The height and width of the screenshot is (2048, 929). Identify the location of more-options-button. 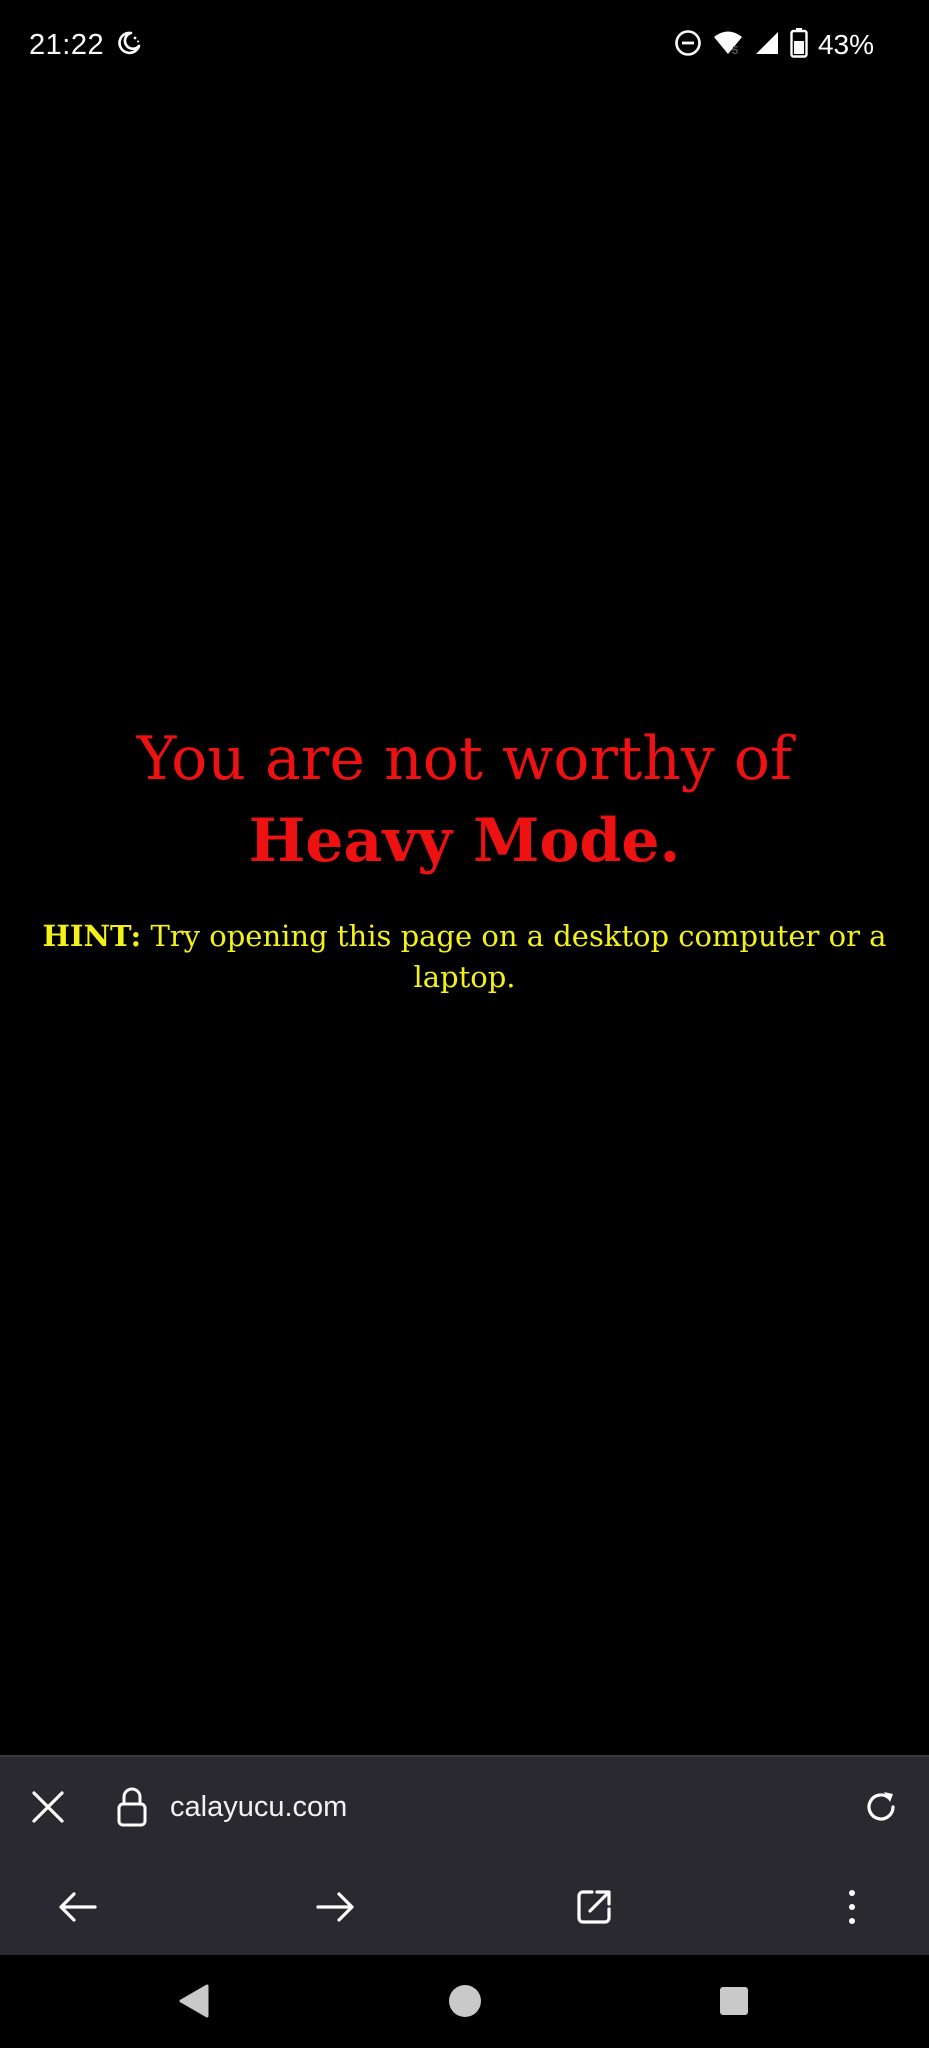
(852, 1907).